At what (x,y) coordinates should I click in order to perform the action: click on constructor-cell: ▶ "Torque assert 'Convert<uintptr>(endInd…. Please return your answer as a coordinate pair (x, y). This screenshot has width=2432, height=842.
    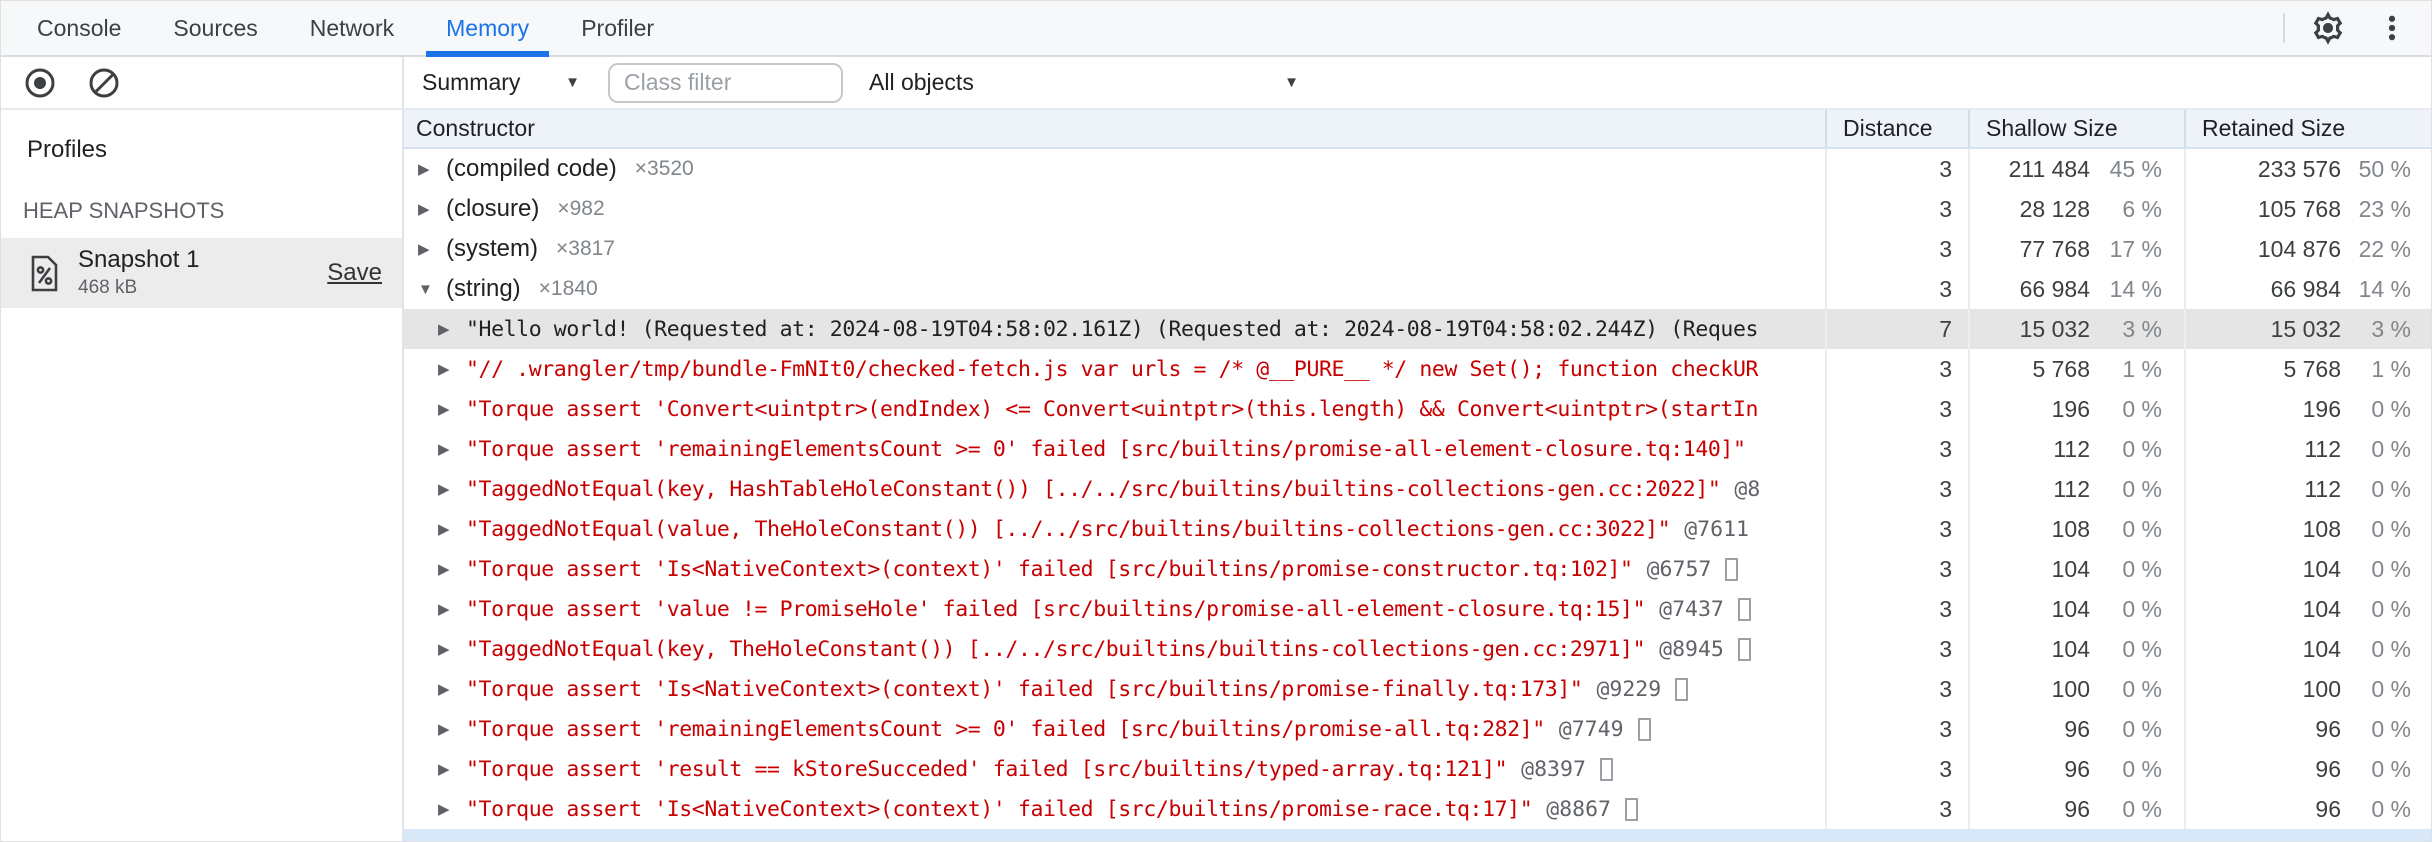
    Looking at the image, I should click on (1114, 409).